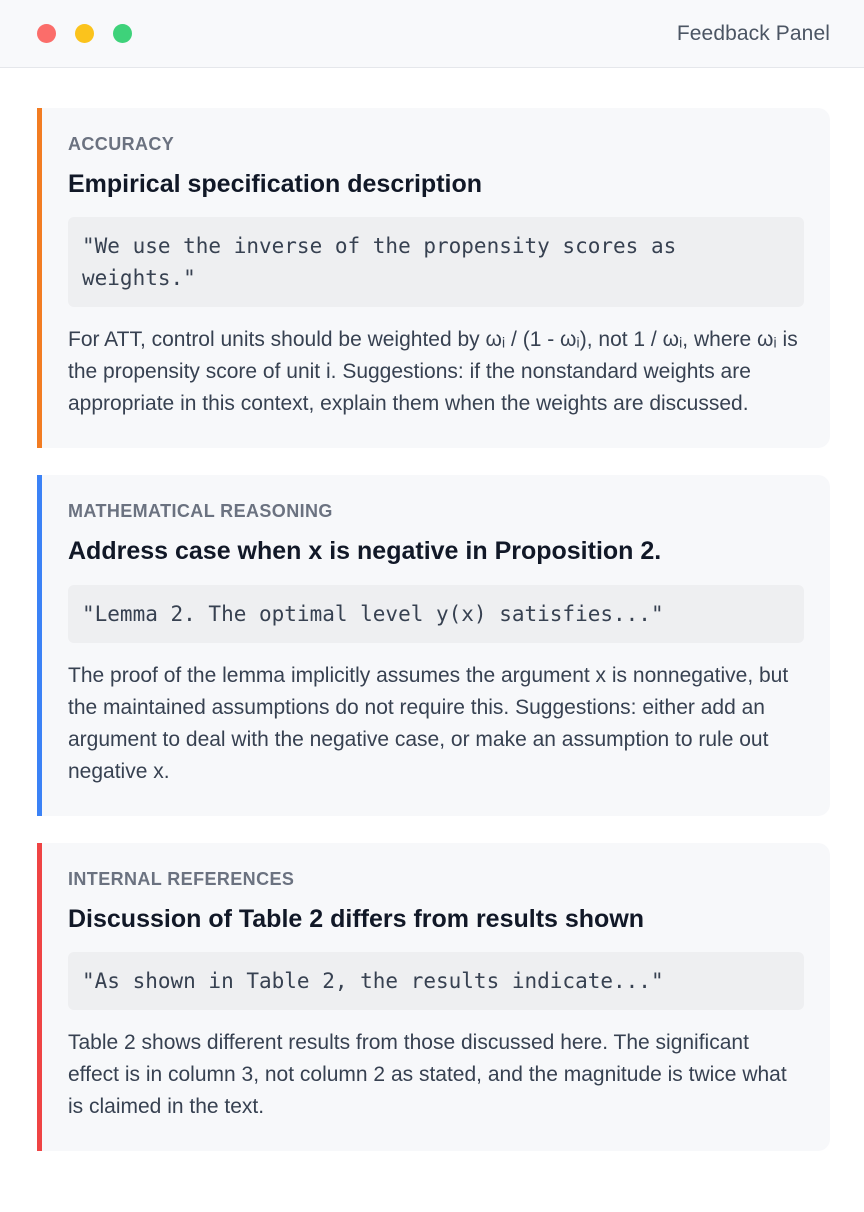 The width and height of the screenshot is (864, 1212). I want to click on window-controls, so click(84, 33).